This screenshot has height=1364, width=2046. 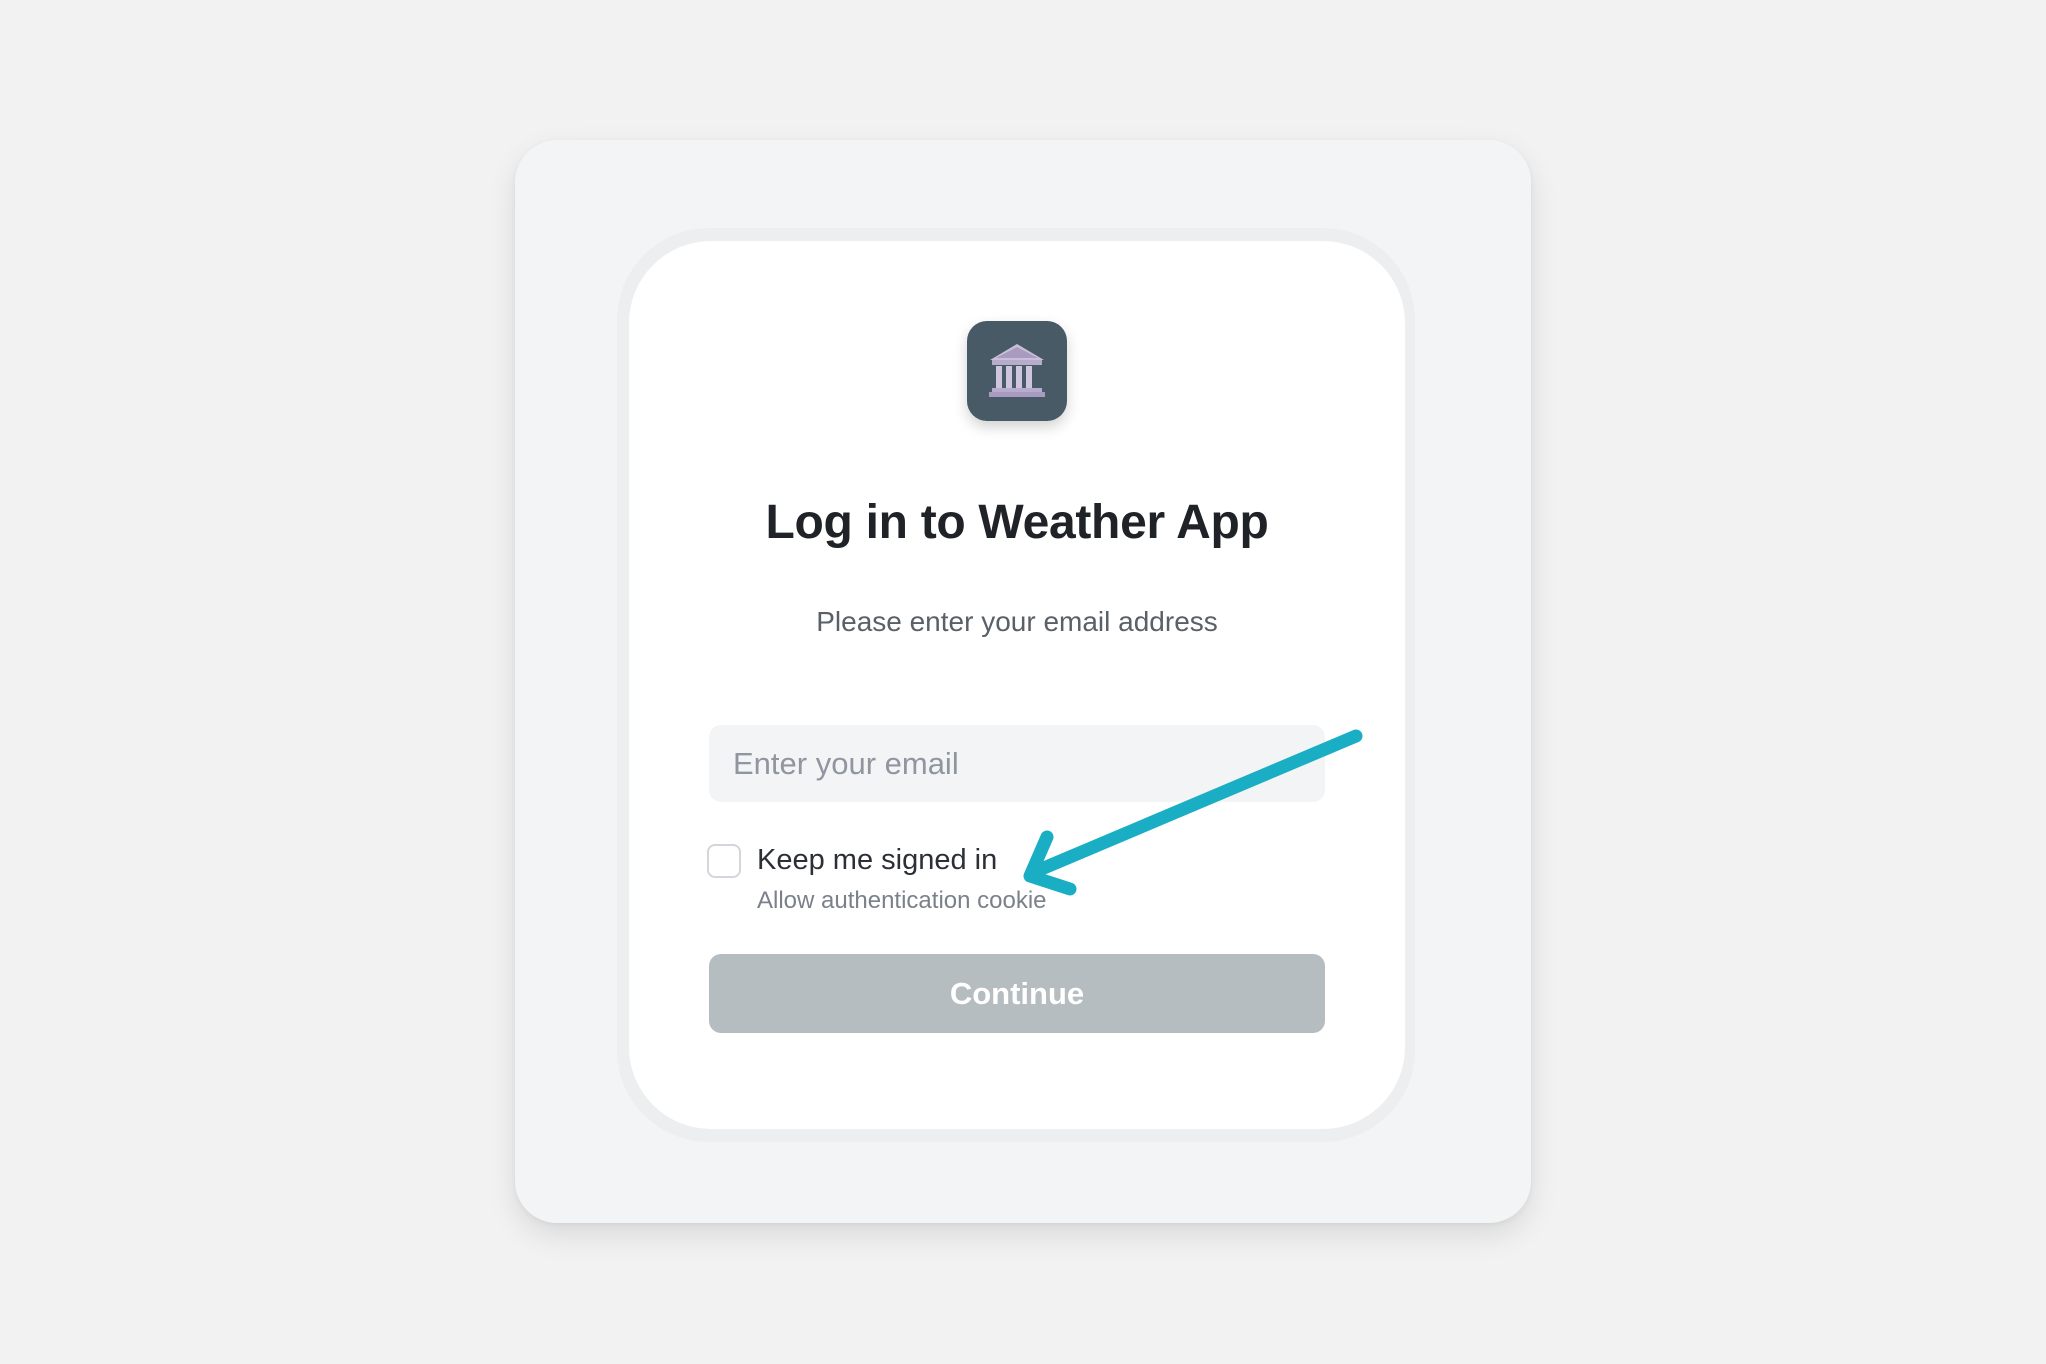 What do you see at coordinates (1017, 993) in the screenshot?
I see `continue-button: Continue` at bounding box center [1017, 993].